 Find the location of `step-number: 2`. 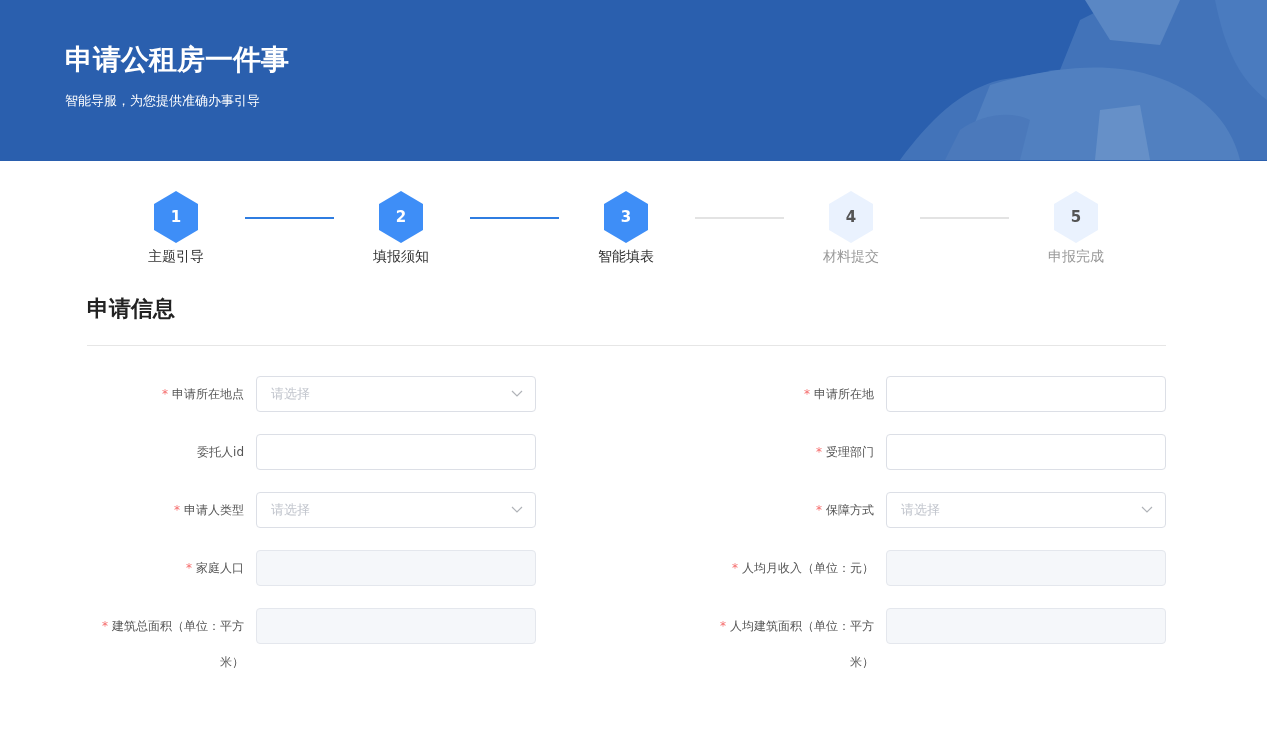

step-number: 2 is located at coordinates (401, 217).